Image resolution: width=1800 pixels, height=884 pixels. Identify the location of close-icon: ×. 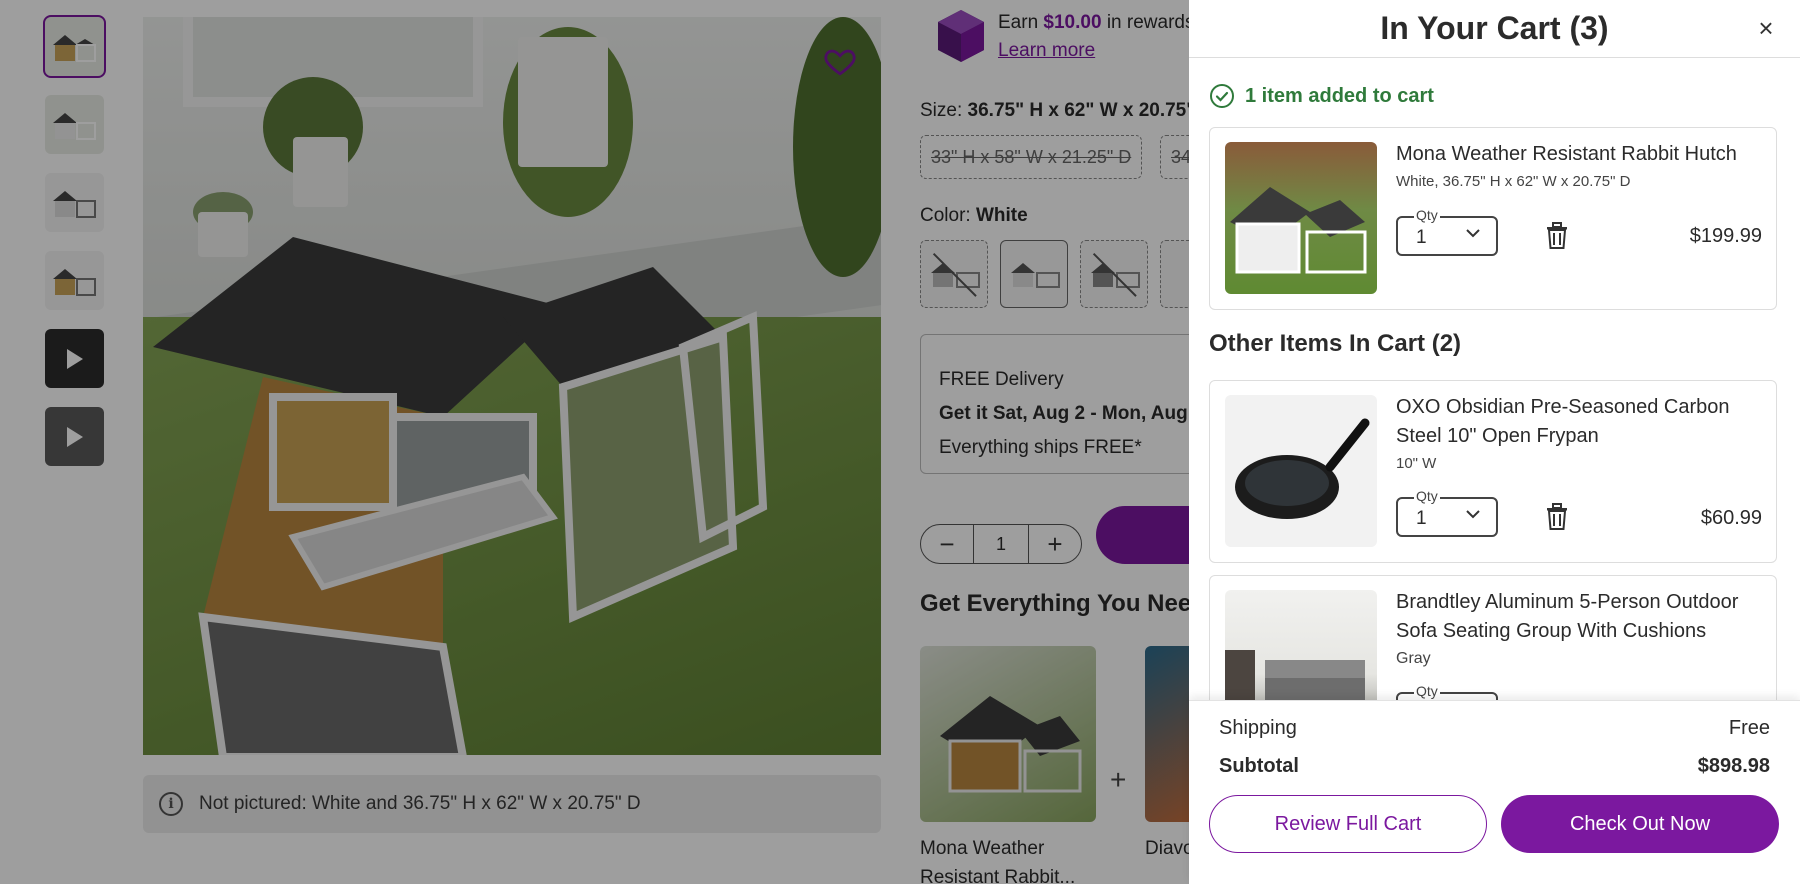
(1766, 28).